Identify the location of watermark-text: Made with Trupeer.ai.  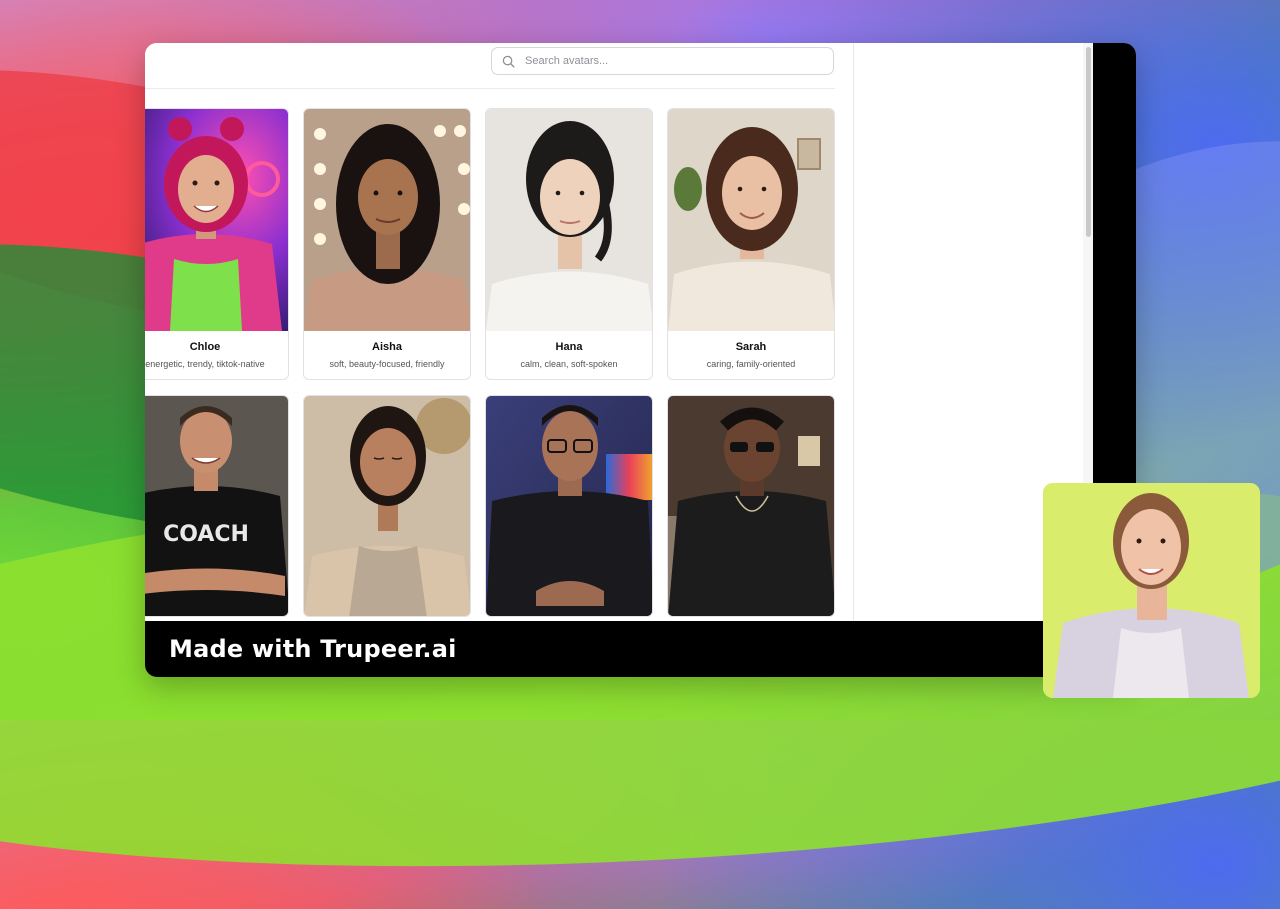
(313, 649).